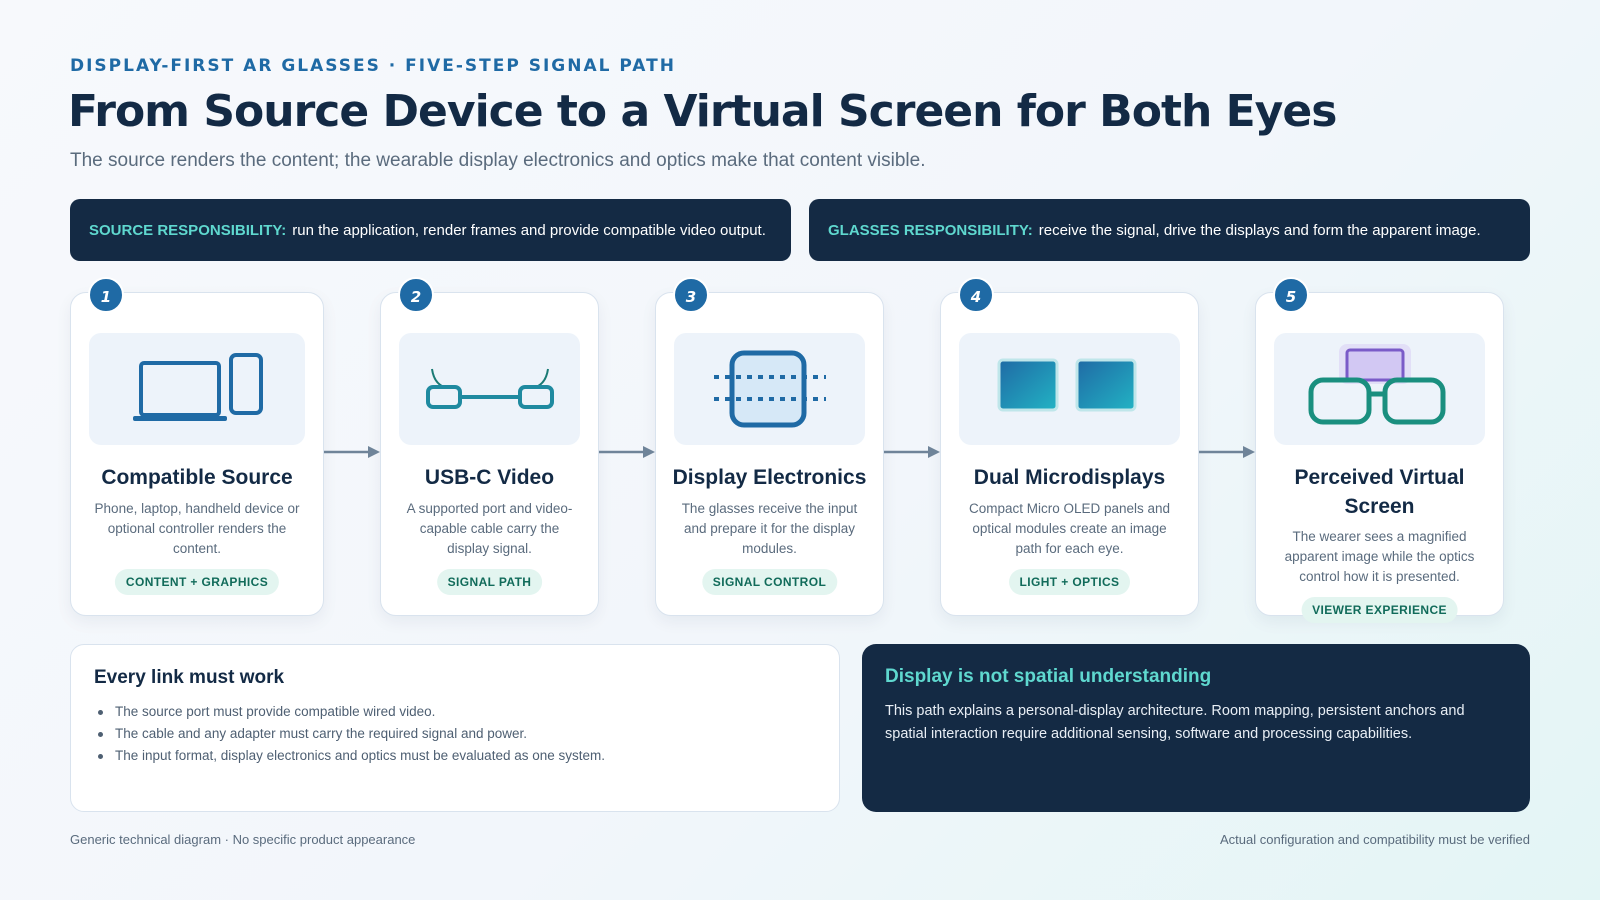  I want to click on step-tag: VIEWER EXPERIENCE, so click(1379, 610).